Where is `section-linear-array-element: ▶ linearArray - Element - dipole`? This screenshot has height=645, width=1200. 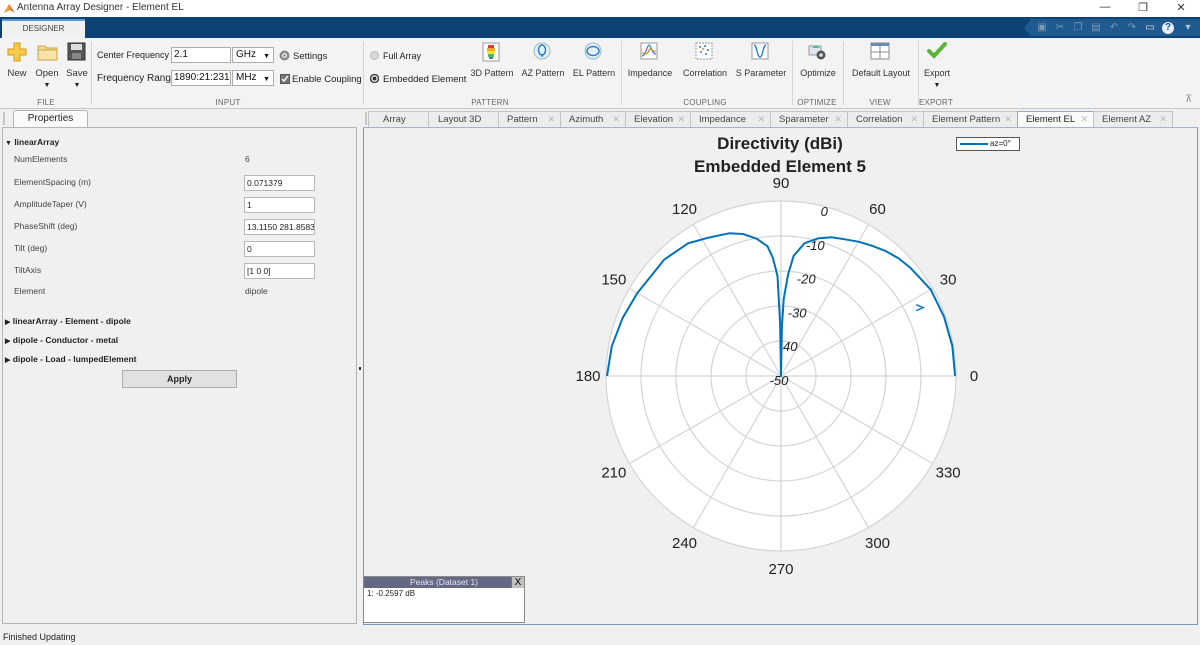
section-linear-array-element: ▶ linearArray - Element - dipole is located at coordinates (68, 321).